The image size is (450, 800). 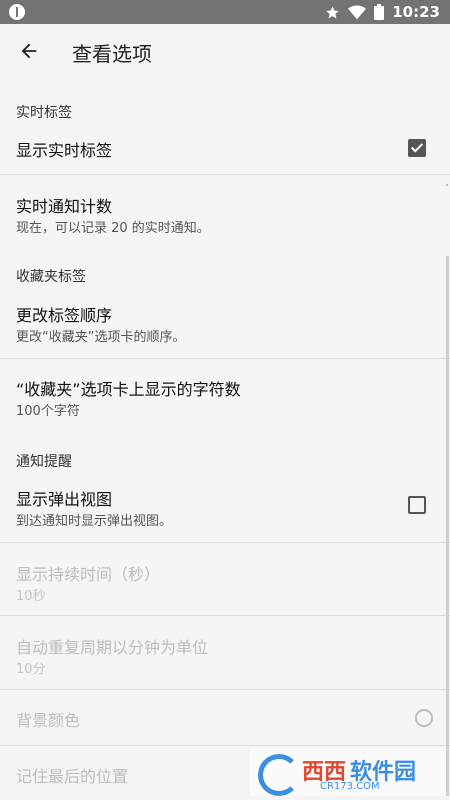 What do you see at coordinates (279, 775) in the screenshot?
I see `watermark-c-icon` at bounding box center [279, 775].